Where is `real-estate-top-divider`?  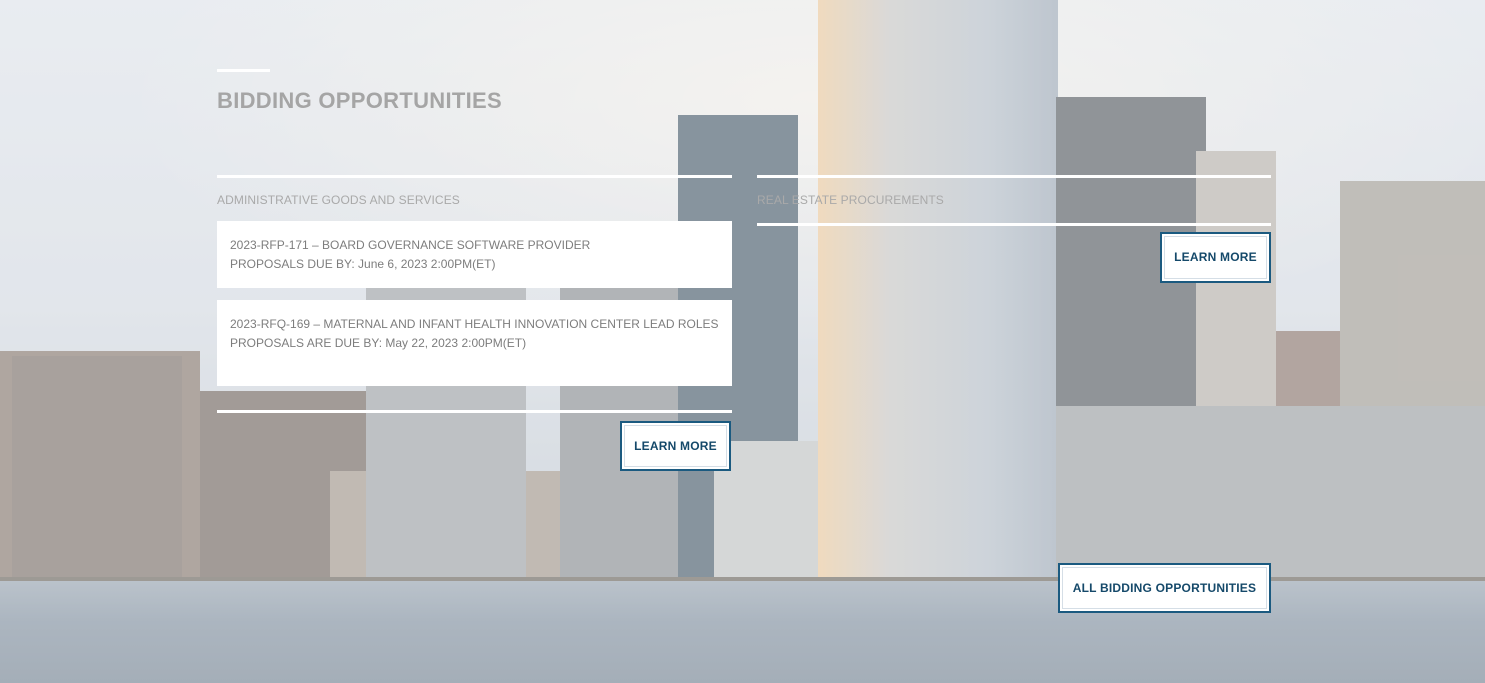
real-estate-top-divider is located at coordinates (1014, 176).